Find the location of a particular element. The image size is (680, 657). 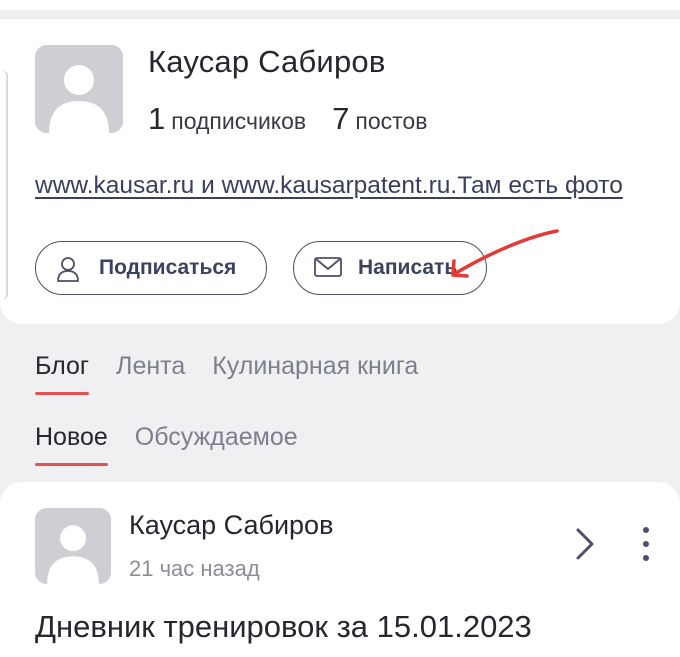

tab-cookbook: Кулинарная книга is located at coordinates (315, 373).